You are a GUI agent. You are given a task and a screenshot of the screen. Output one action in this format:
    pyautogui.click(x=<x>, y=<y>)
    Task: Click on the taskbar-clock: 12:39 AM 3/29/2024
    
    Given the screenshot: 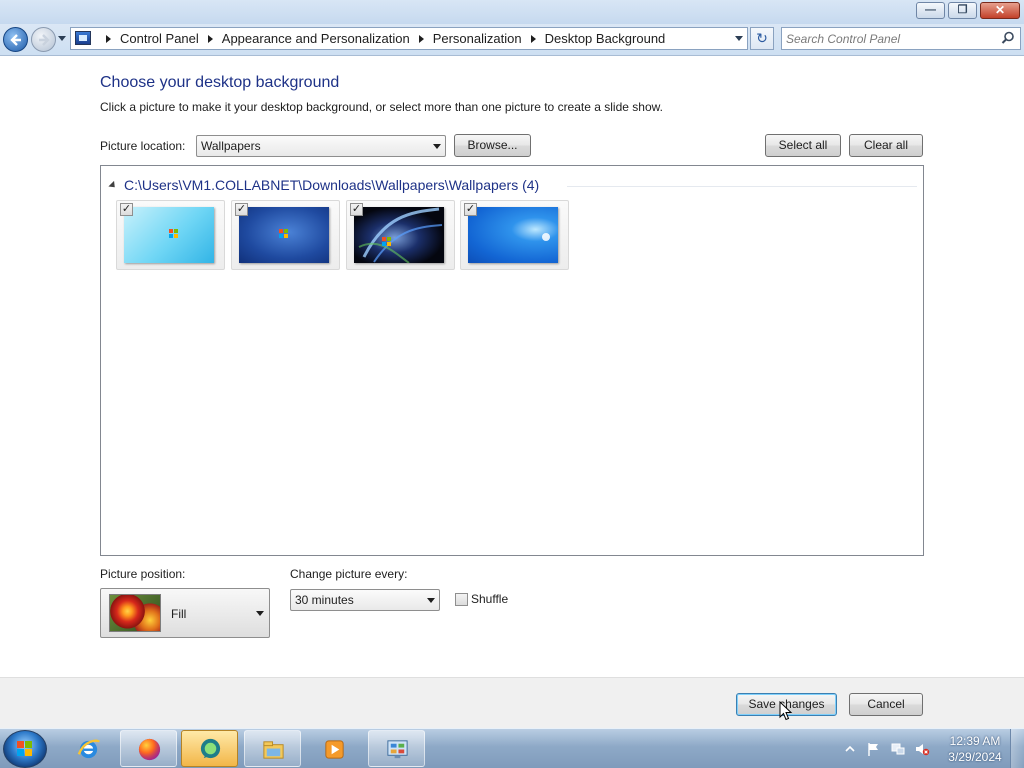 What is the action you would take?
    pyautogui.click(x=975, y=749)
    